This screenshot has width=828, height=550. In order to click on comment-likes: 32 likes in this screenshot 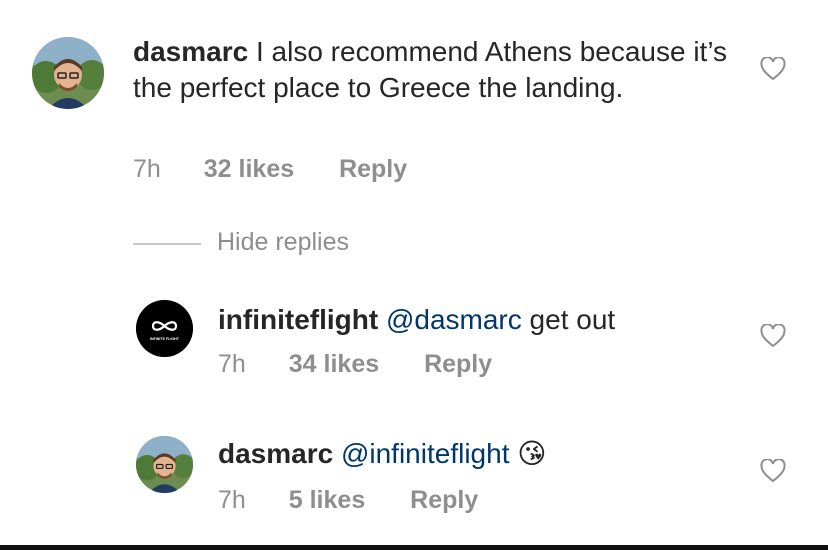, I will do `click(249, 169)`.